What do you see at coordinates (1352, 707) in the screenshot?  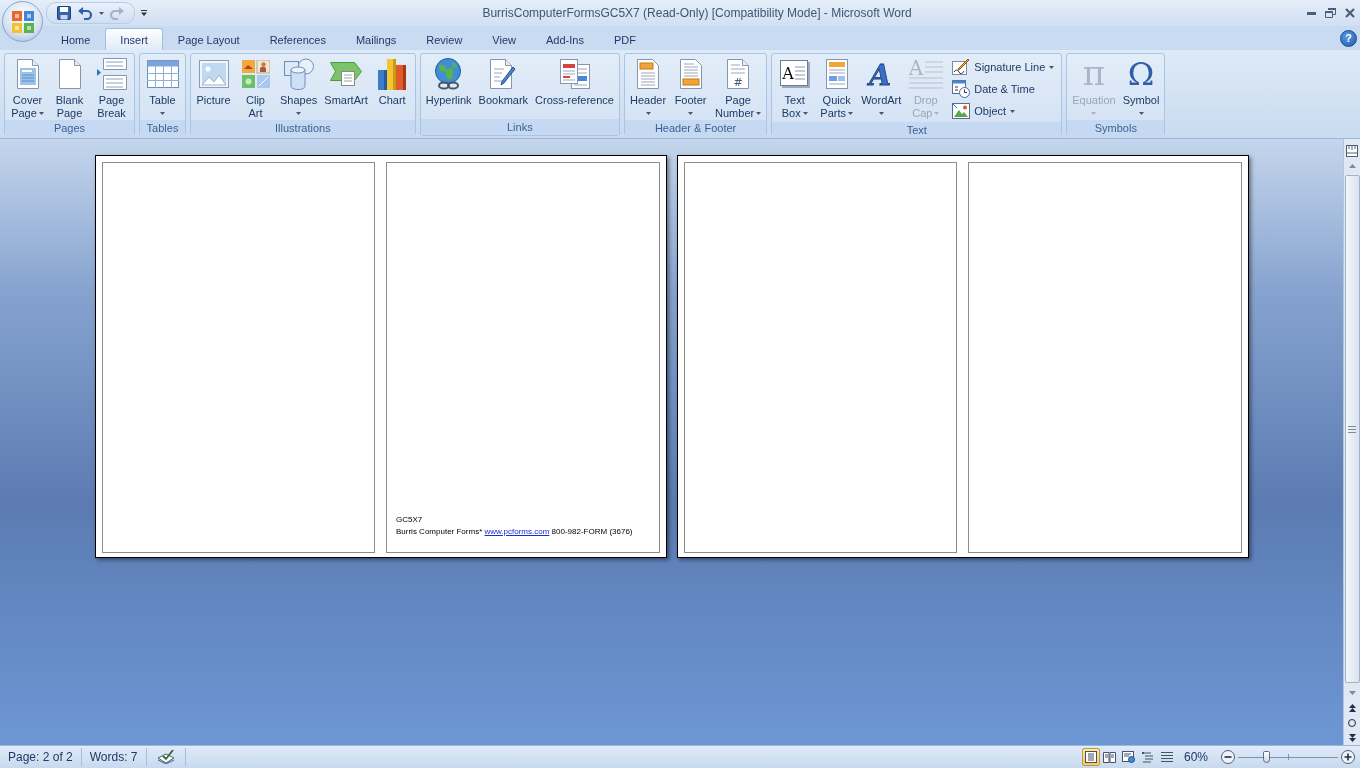 I see `double-up-arrow-icon` at bounding box center [1352, 707].